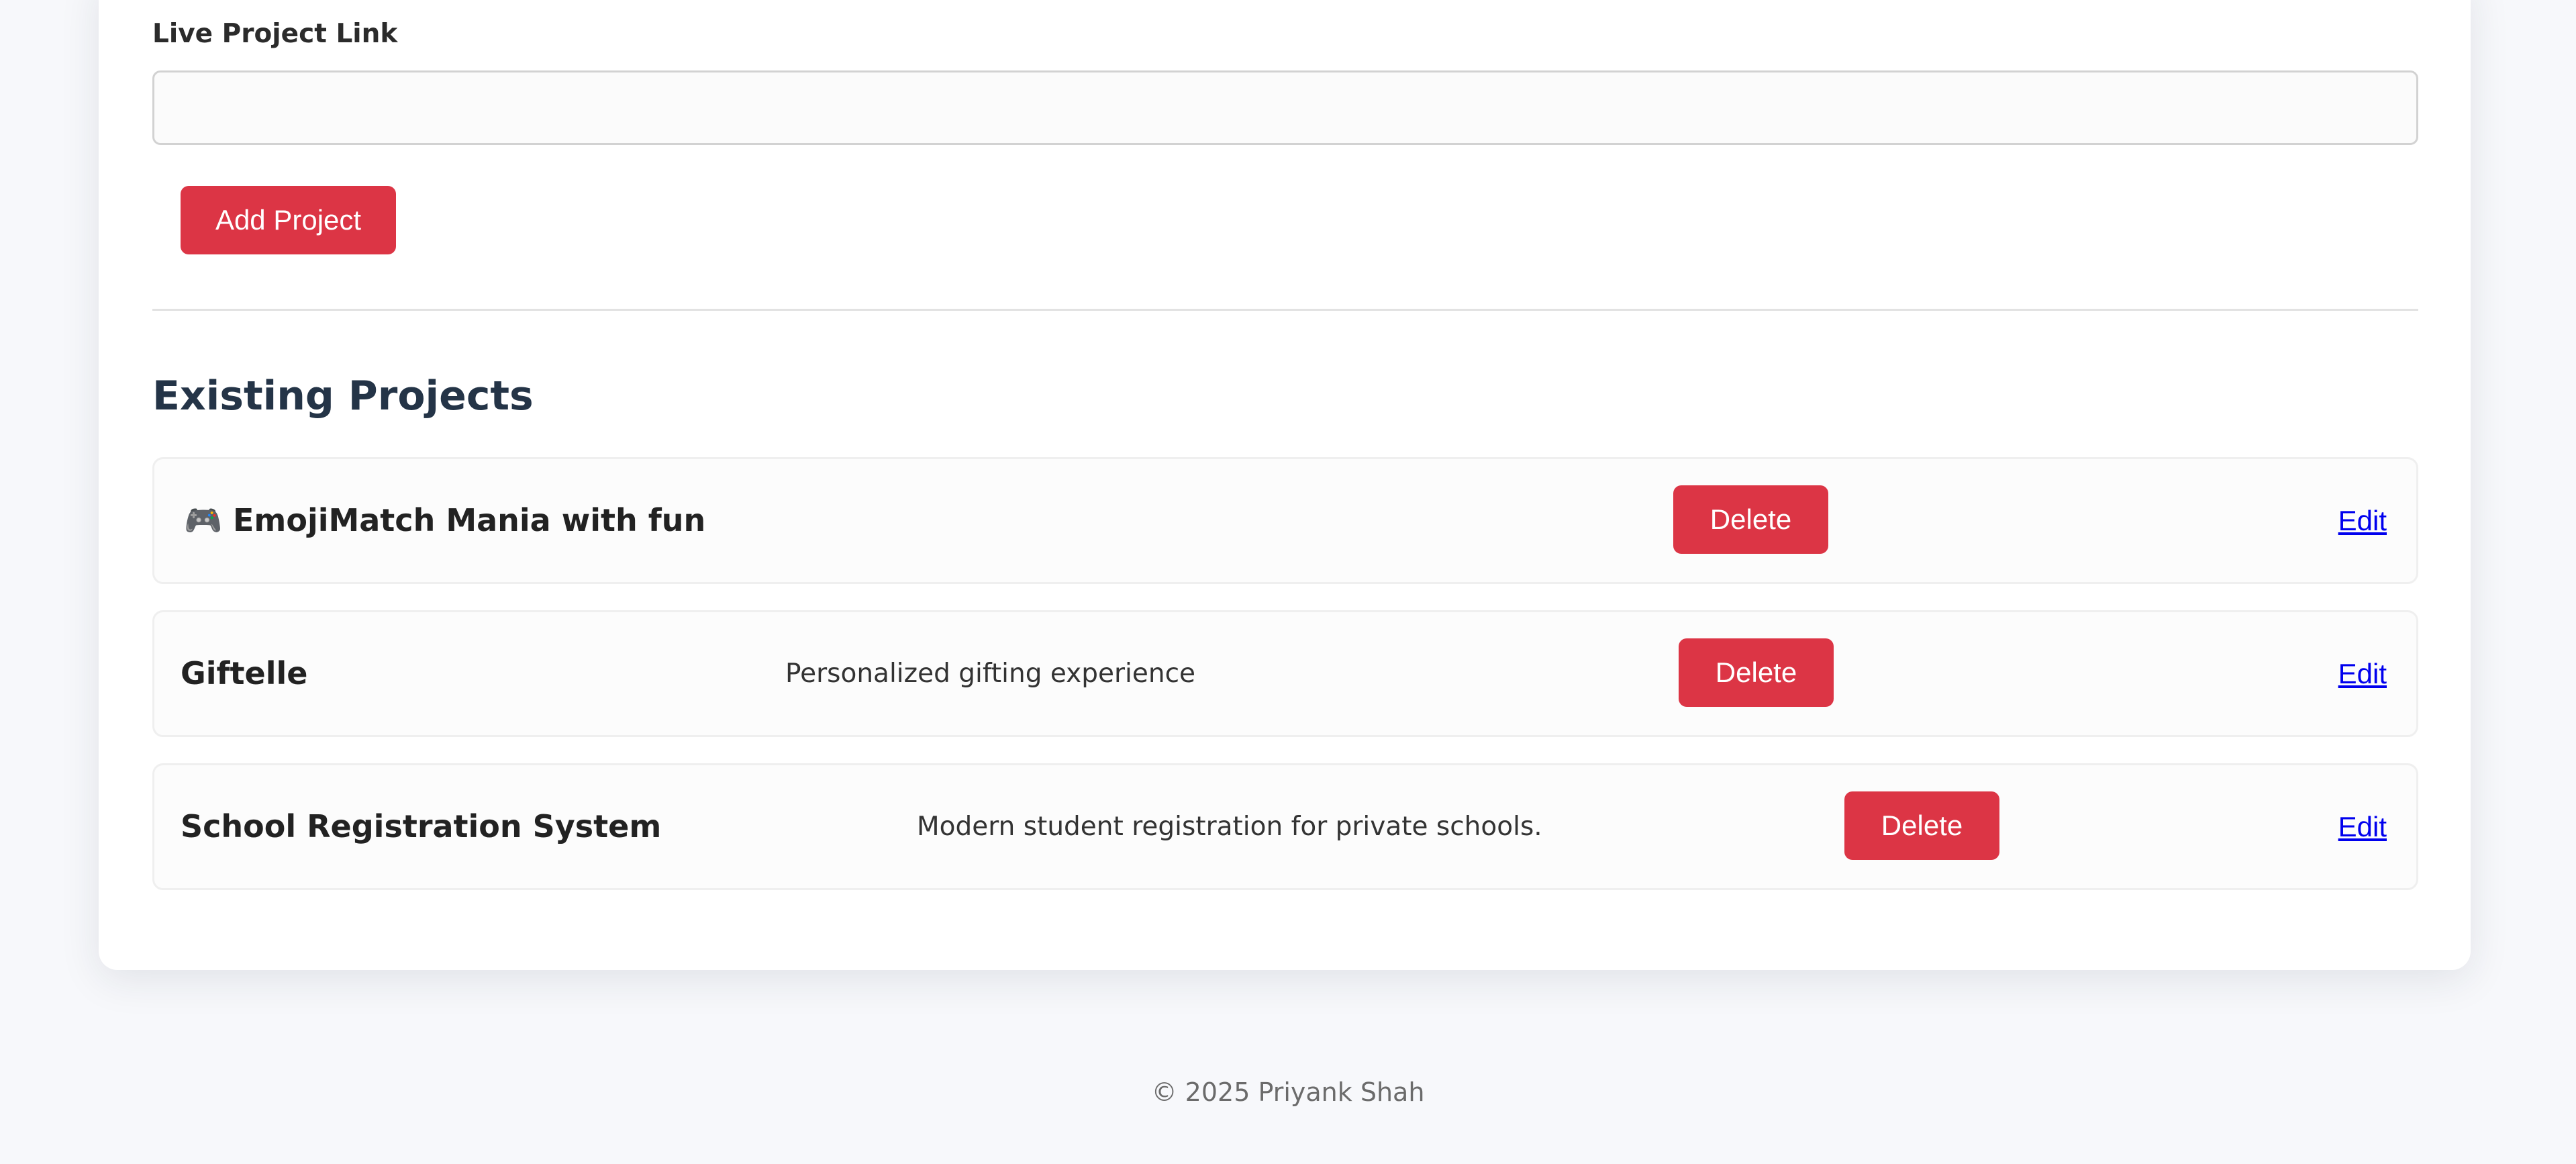 This screenshot has width=2576, height=1164. What do you see at coordinates (203, 520) in the screenshot?
I see `gamepad-icon: 🎮` at bounding box center [203, 520].